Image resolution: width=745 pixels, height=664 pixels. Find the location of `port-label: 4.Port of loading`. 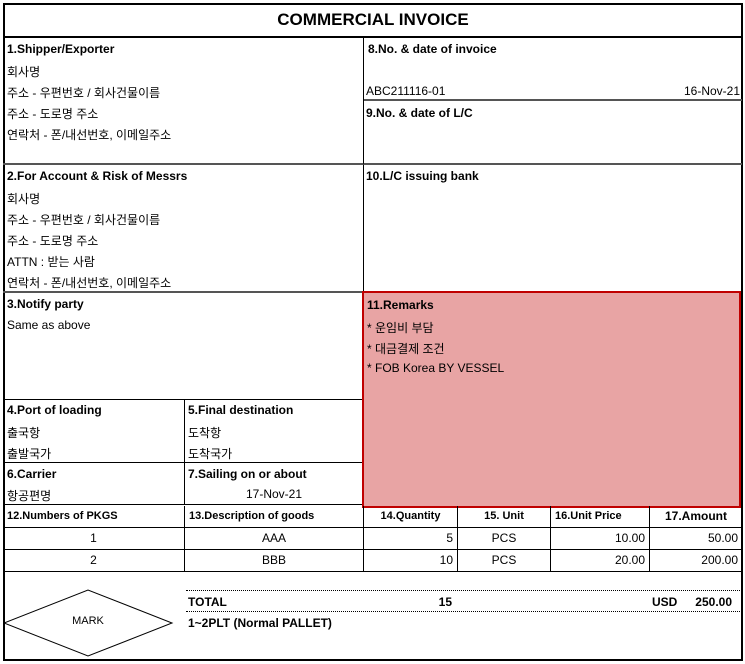

port-label: 4.Port of loading is located at coordinates (54, 410).